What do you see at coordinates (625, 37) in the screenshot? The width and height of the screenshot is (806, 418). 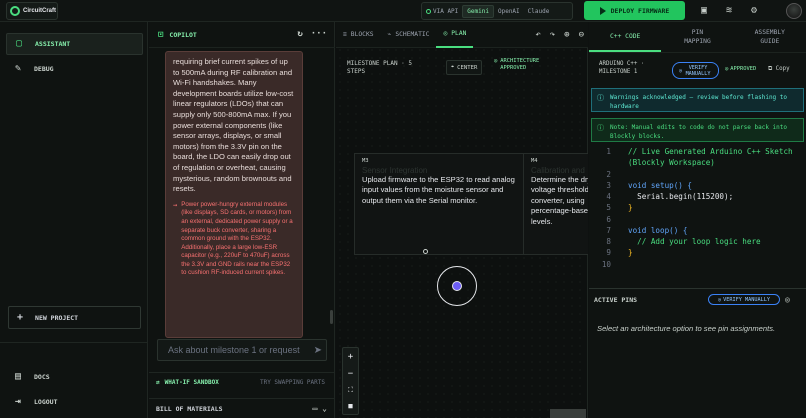 I see `tab-cpp-code: C++ CODE` at bounding box center [625, 37].